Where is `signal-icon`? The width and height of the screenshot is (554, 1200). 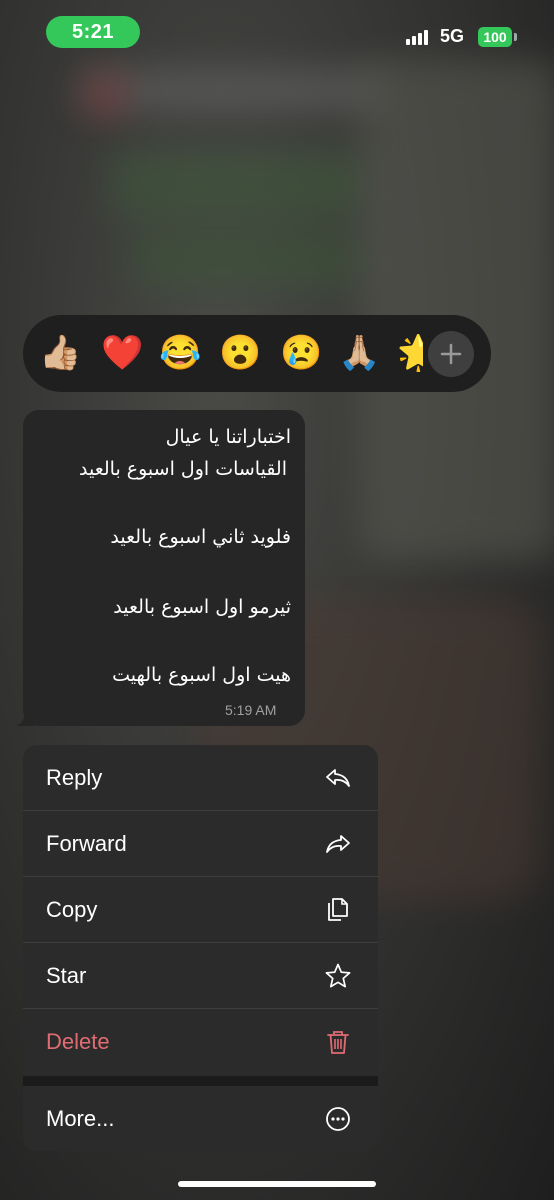
signal-icon is located at coordinates (417, 37).